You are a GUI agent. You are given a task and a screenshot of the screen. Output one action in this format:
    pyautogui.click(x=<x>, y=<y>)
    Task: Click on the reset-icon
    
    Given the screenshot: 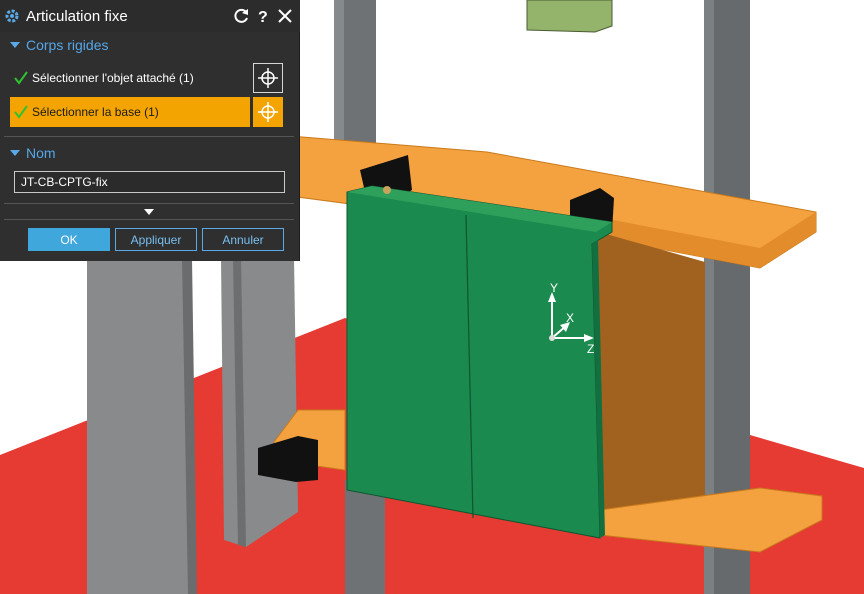 What is the action you would take?
    pyautogui.click(x=242, y=16)
    